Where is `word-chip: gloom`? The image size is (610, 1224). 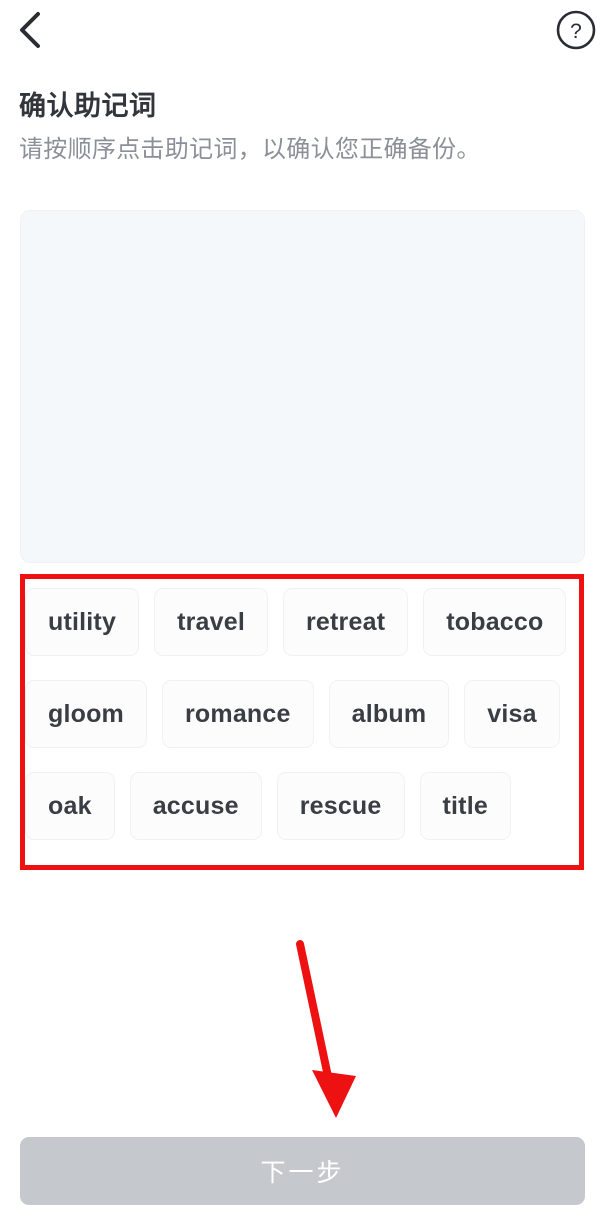
word-chip: gloom is located at coordinates (86, 714).